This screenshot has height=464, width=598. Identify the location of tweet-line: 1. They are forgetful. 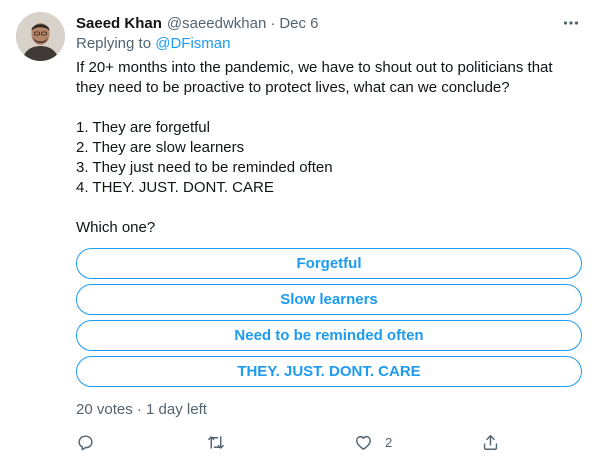
(143, 127).